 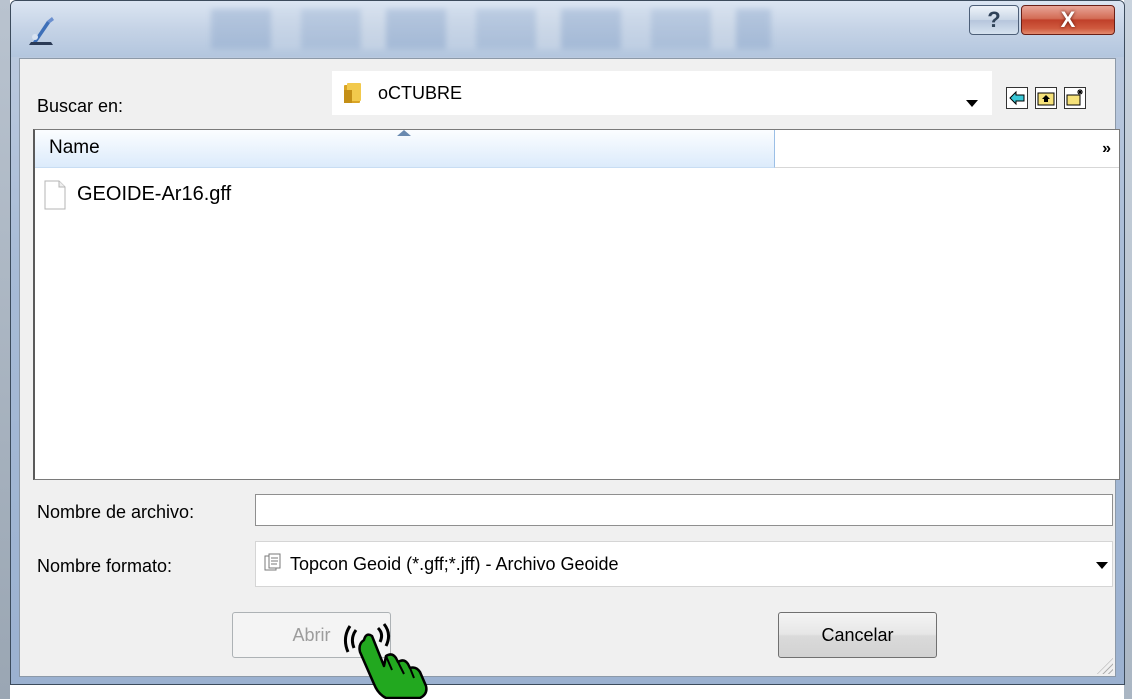 What do you see at coordinates (272, 562) in the screenshot?
I see `document-type-icon` at bounding box center [272, 562].